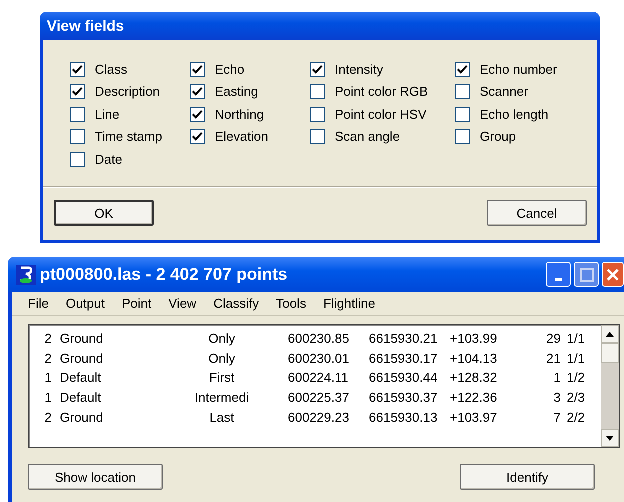  What do you see at coordinates (222, 417) in the screenshot?
I see `list-cell-text: Last` at bounding box center [222, 417].